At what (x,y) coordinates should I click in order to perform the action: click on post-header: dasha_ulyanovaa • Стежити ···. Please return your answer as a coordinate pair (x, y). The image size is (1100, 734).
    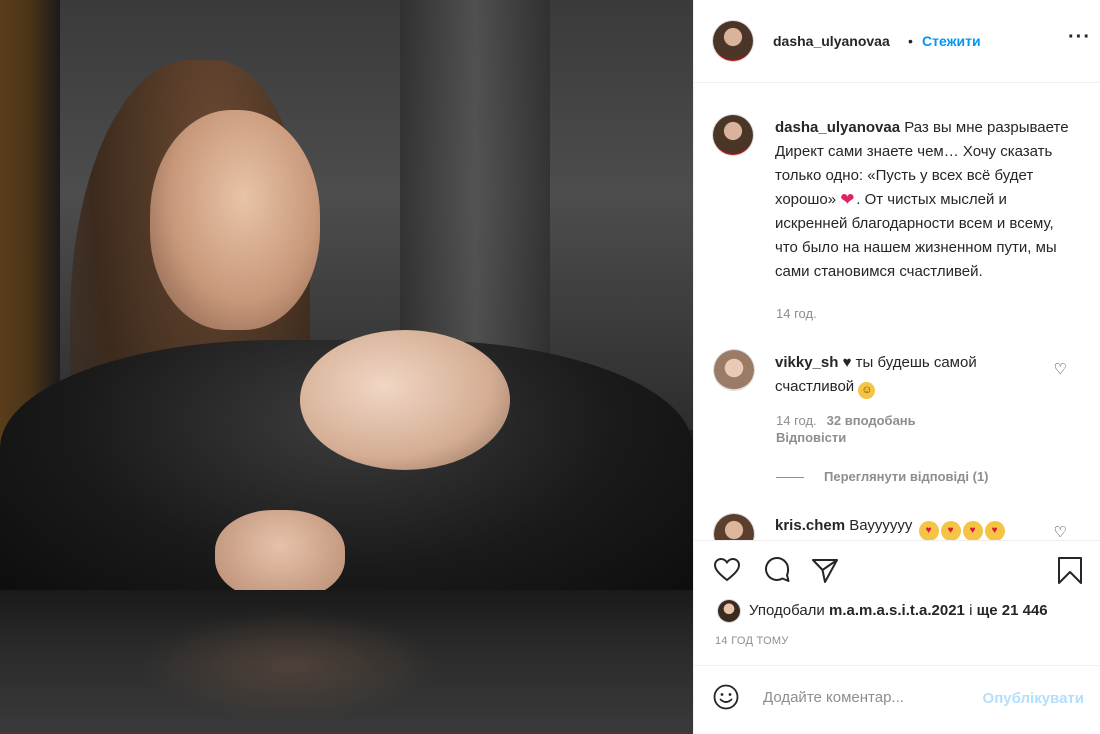
    Looking at the image, I should click on (897, 41).